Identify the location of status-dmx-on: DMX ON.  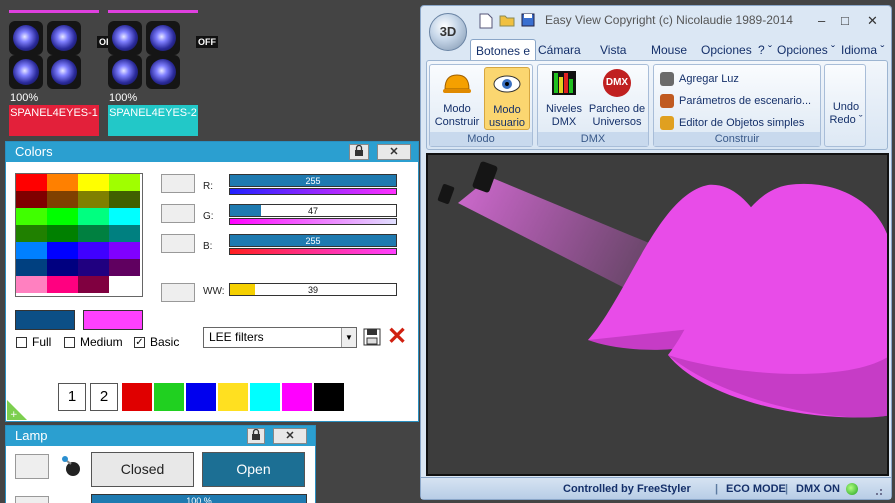
(818, 489).